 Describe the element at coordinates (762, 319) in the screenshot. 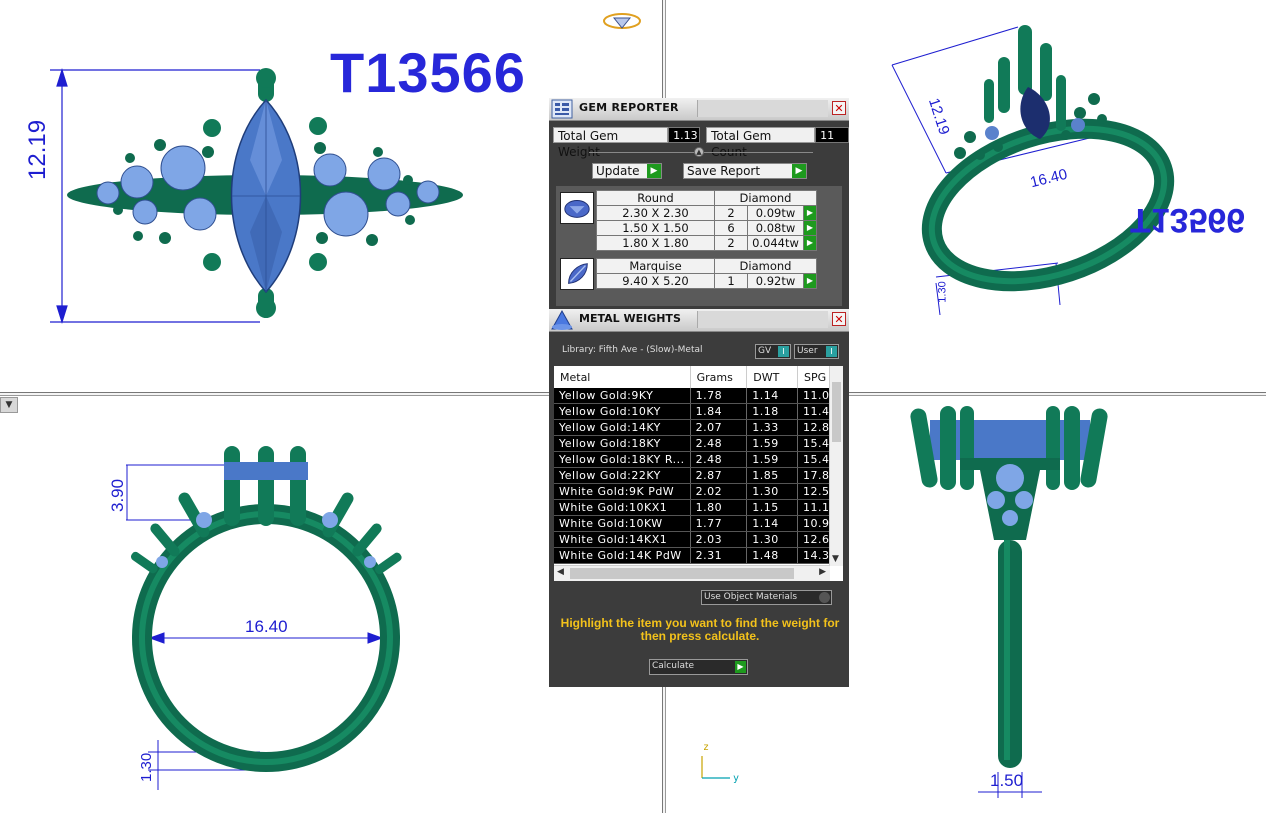

I see `titlebar-stripe` at that location.